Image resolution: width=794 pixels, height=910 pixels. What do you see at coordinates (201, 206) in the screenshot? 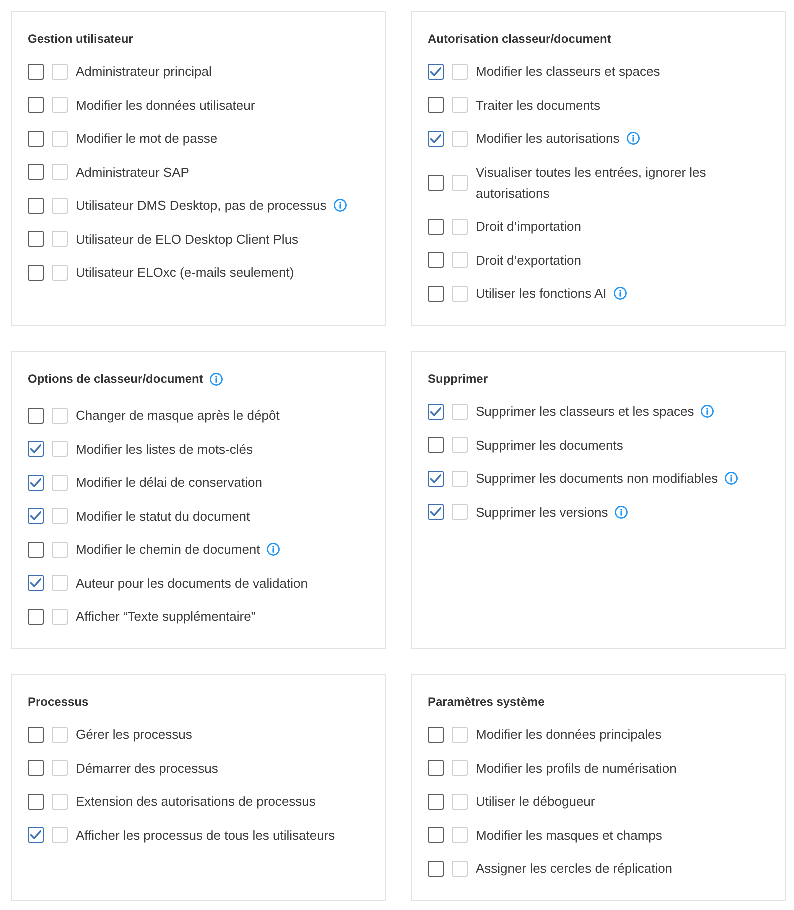
I see `option-label: Utilisateur DMS Desktop, pas de processus` at bounding box center [201, 206].